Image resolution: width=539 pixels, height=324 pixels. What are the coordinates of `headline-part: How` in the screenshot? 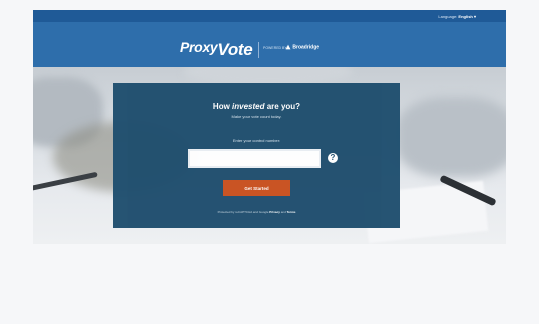 It's located at (222, 106).